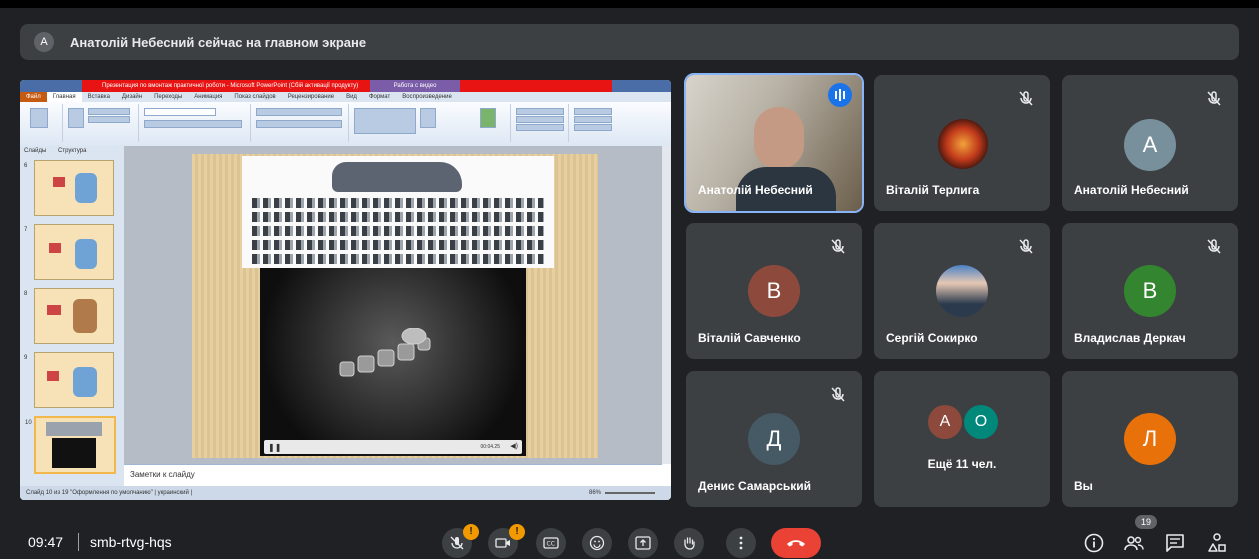 The height and width of the screenshot is (559, 1259). I want to click on slide-thumbnail: 8, so click(69, 316).